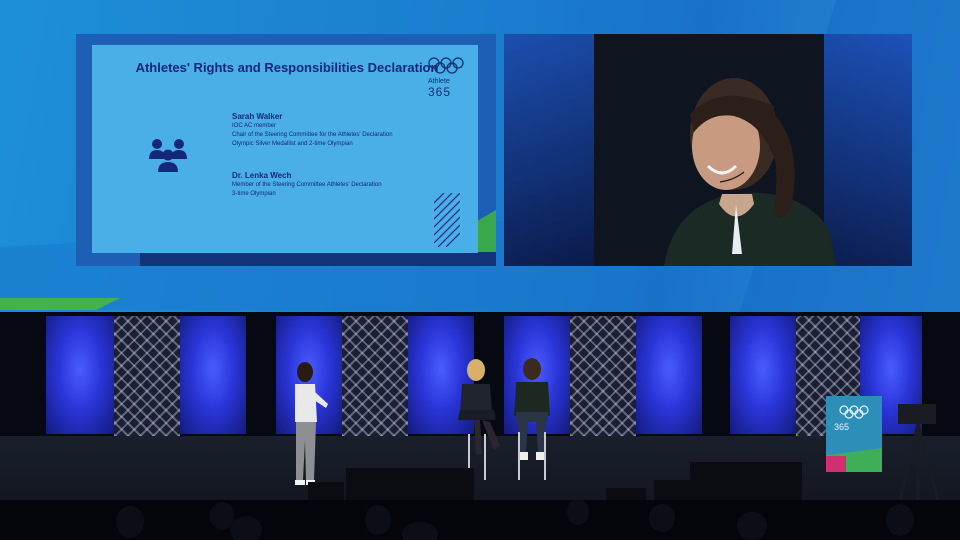 The width and height of the screenshot is (960, 540). Describe the element at coordinates (532, 419) in the screenshot. I see `panelist-right-figure` at that location.